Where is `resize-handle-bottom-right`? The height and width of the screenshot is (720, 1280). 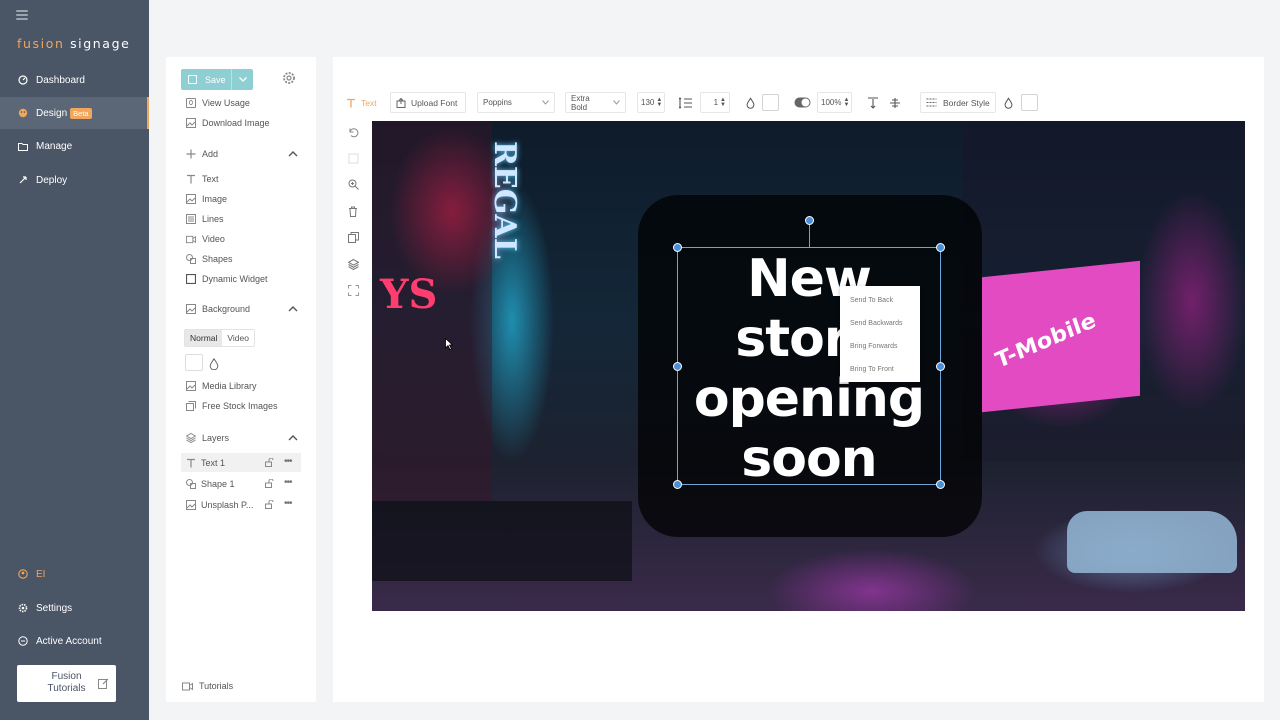
resize-handle-bottom-right is located at coordinates (940, 484).